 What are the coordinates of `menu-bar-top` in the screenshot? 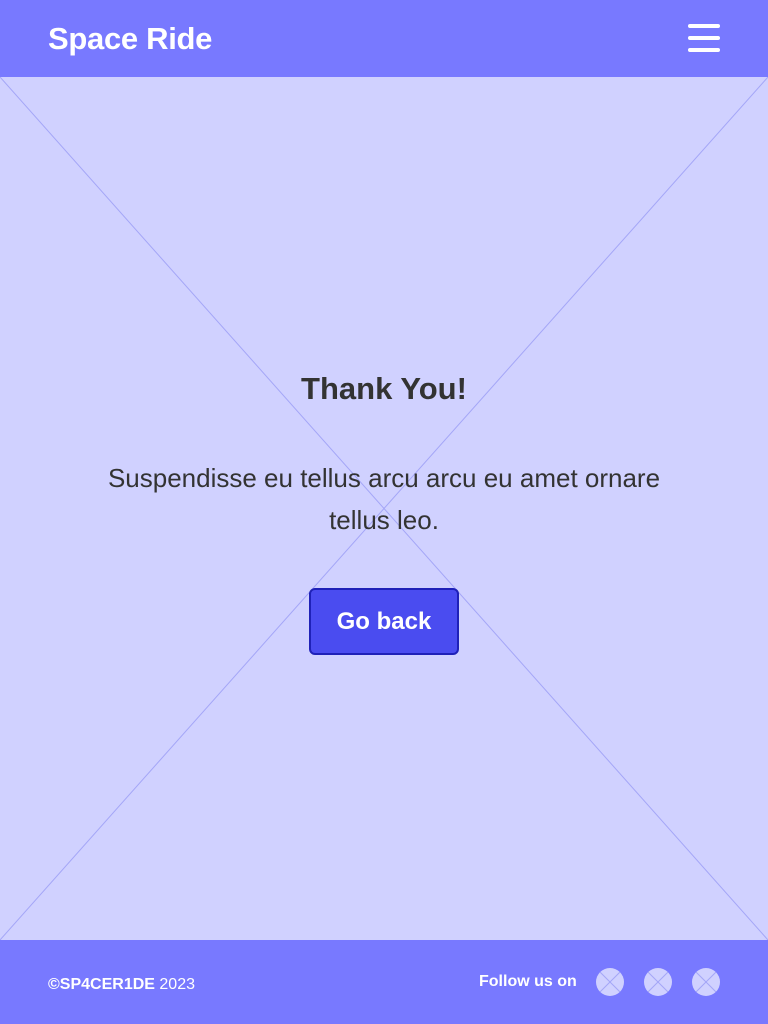 It's located at (704, 26).